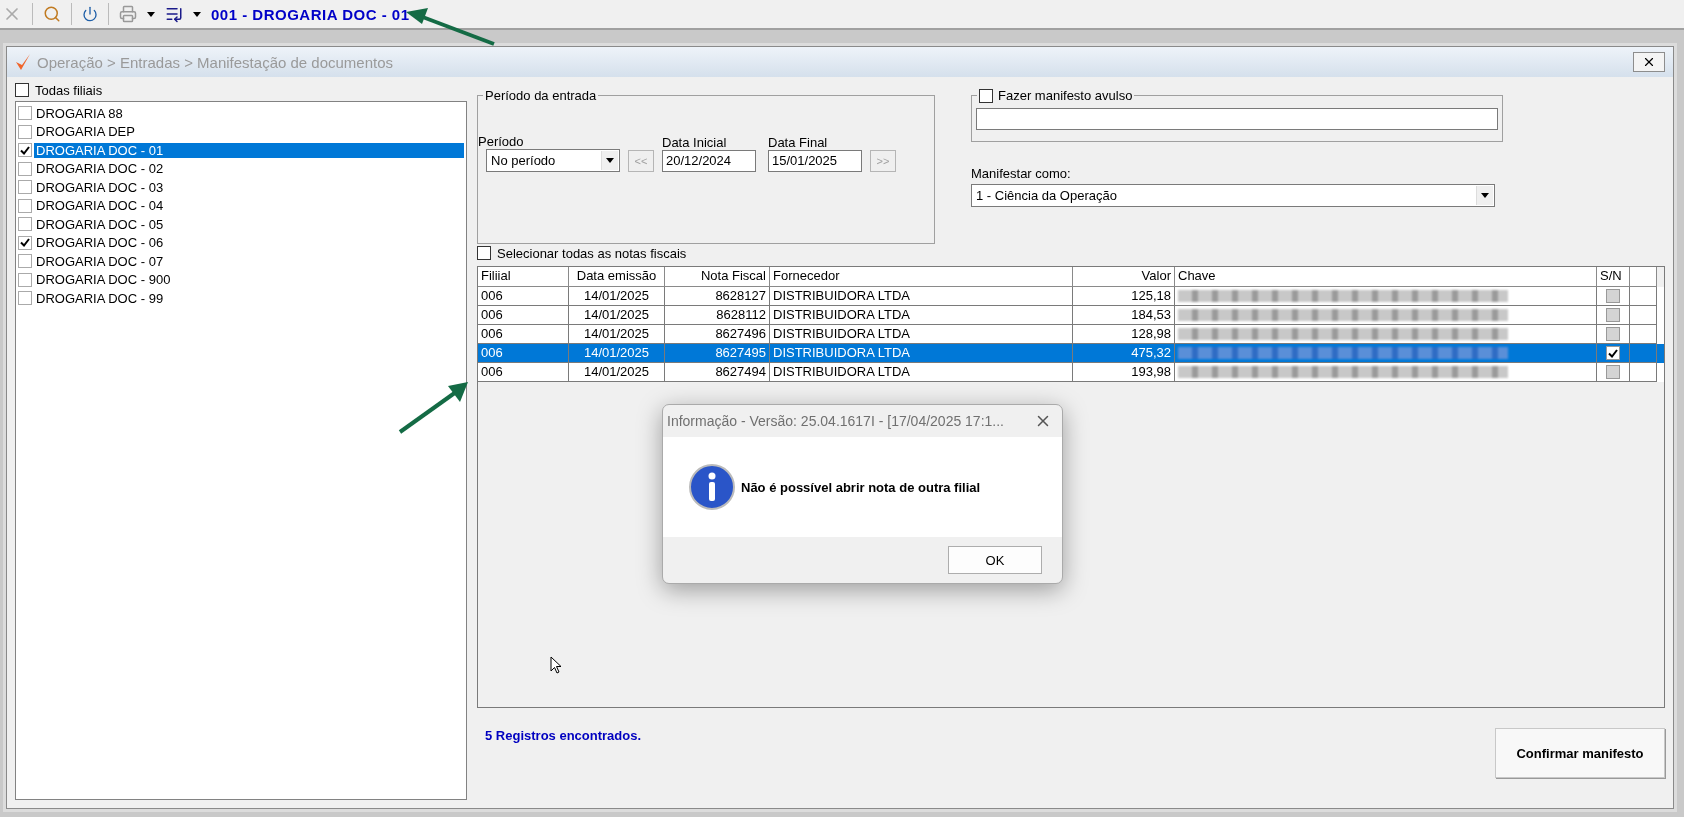 This screenshot has width=1684, height=817. I want to click on branch-item: DROGARIA DOC - 01, so click(249, 150).